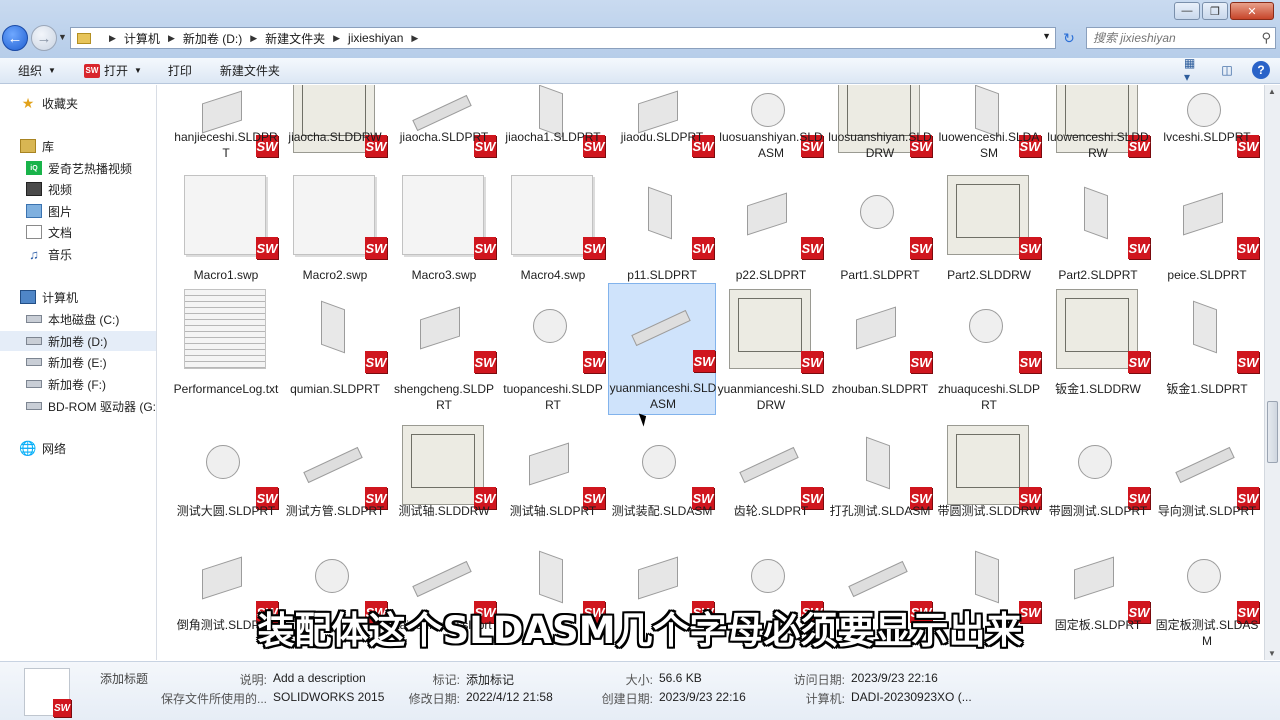  Describe the element at coordinates (1167, 38) in the screenshot. I see `search-input` at that location.